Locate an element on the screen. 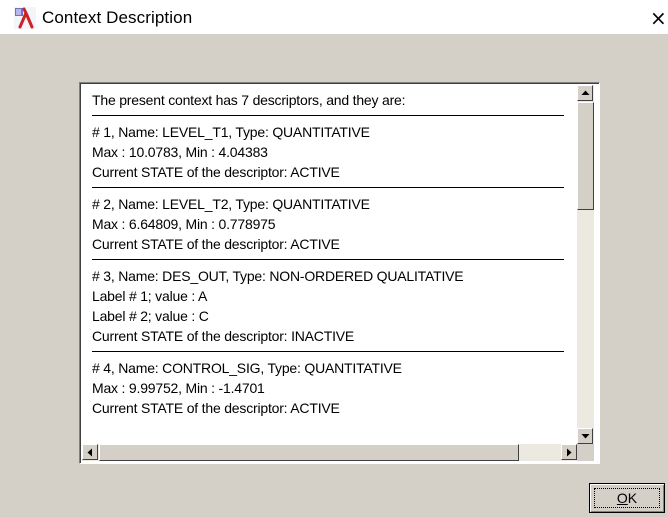 Image resolution: width=668 pixels, height=517 pixels. descriptor-1-range: Max : 10.0783, Min : 4.04383 is located at coordinates (180, 152).